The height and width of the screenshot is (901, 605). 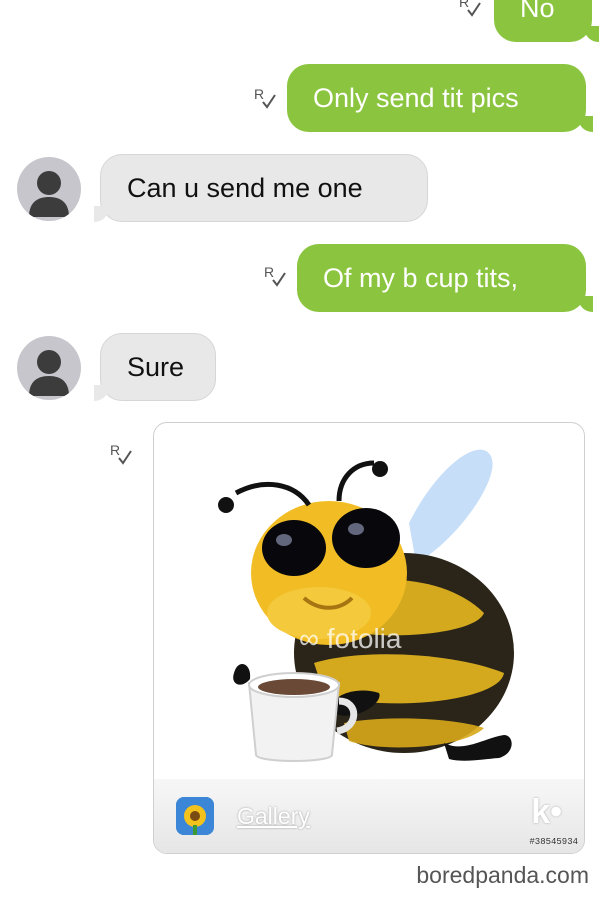 I want to click on message-bubble-outgoing: No, so click(x=546, y=21).